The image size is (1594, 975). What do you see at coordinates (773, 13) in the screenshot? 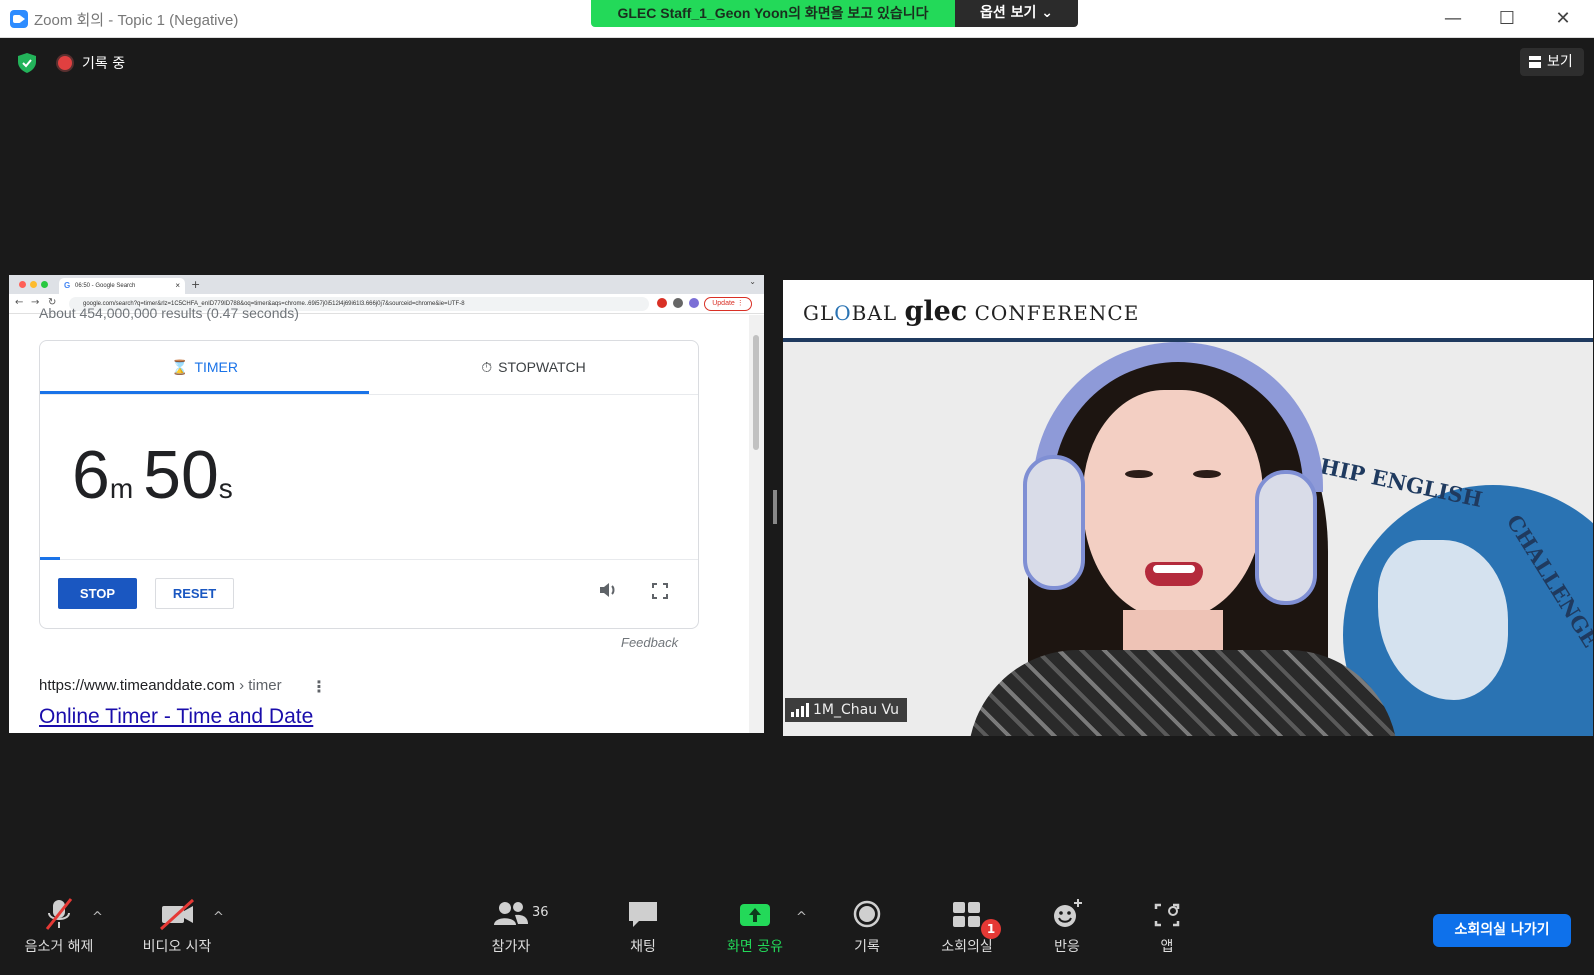
I see `screen-share-banner: GLEC Staff_1_Geon Yoon의 화면을 보고 있습니다` at bounding box center [773, 13].